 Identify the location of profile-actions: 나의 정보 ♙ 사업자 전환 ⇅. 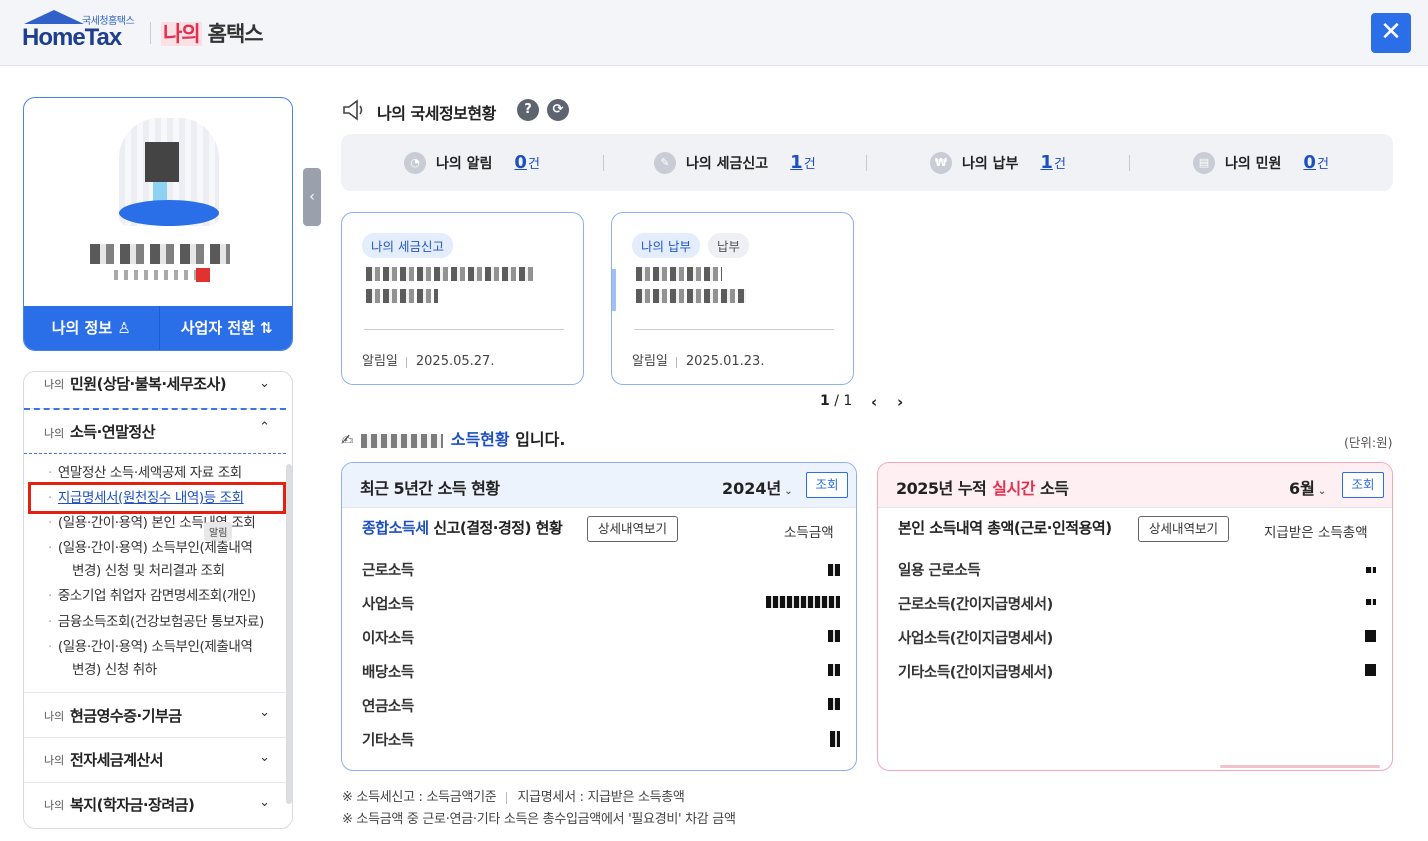
(158, 328).